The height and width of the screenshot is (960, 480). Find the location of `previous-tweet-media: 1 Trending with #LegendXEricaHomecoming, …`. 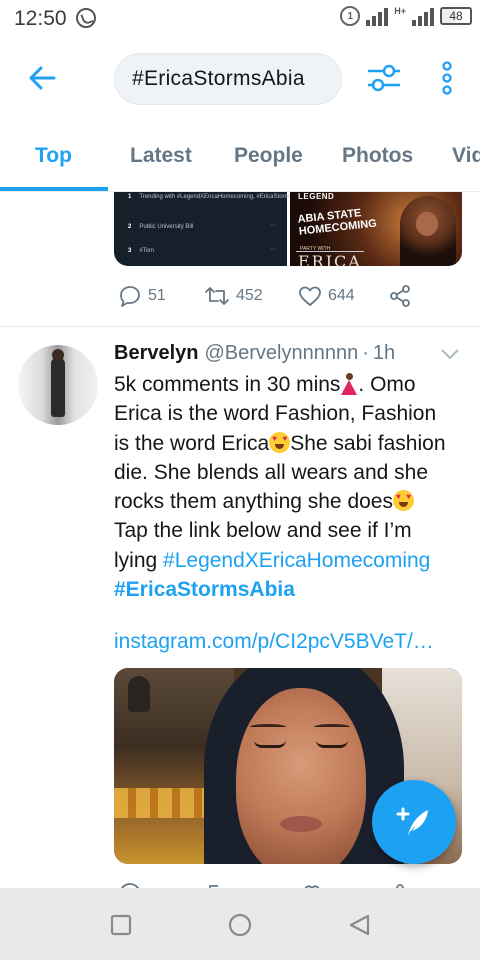

previous-tweet-media: 1 Trending with #LegendXEricaHomecoming, … is located at coordinates (288, 229).